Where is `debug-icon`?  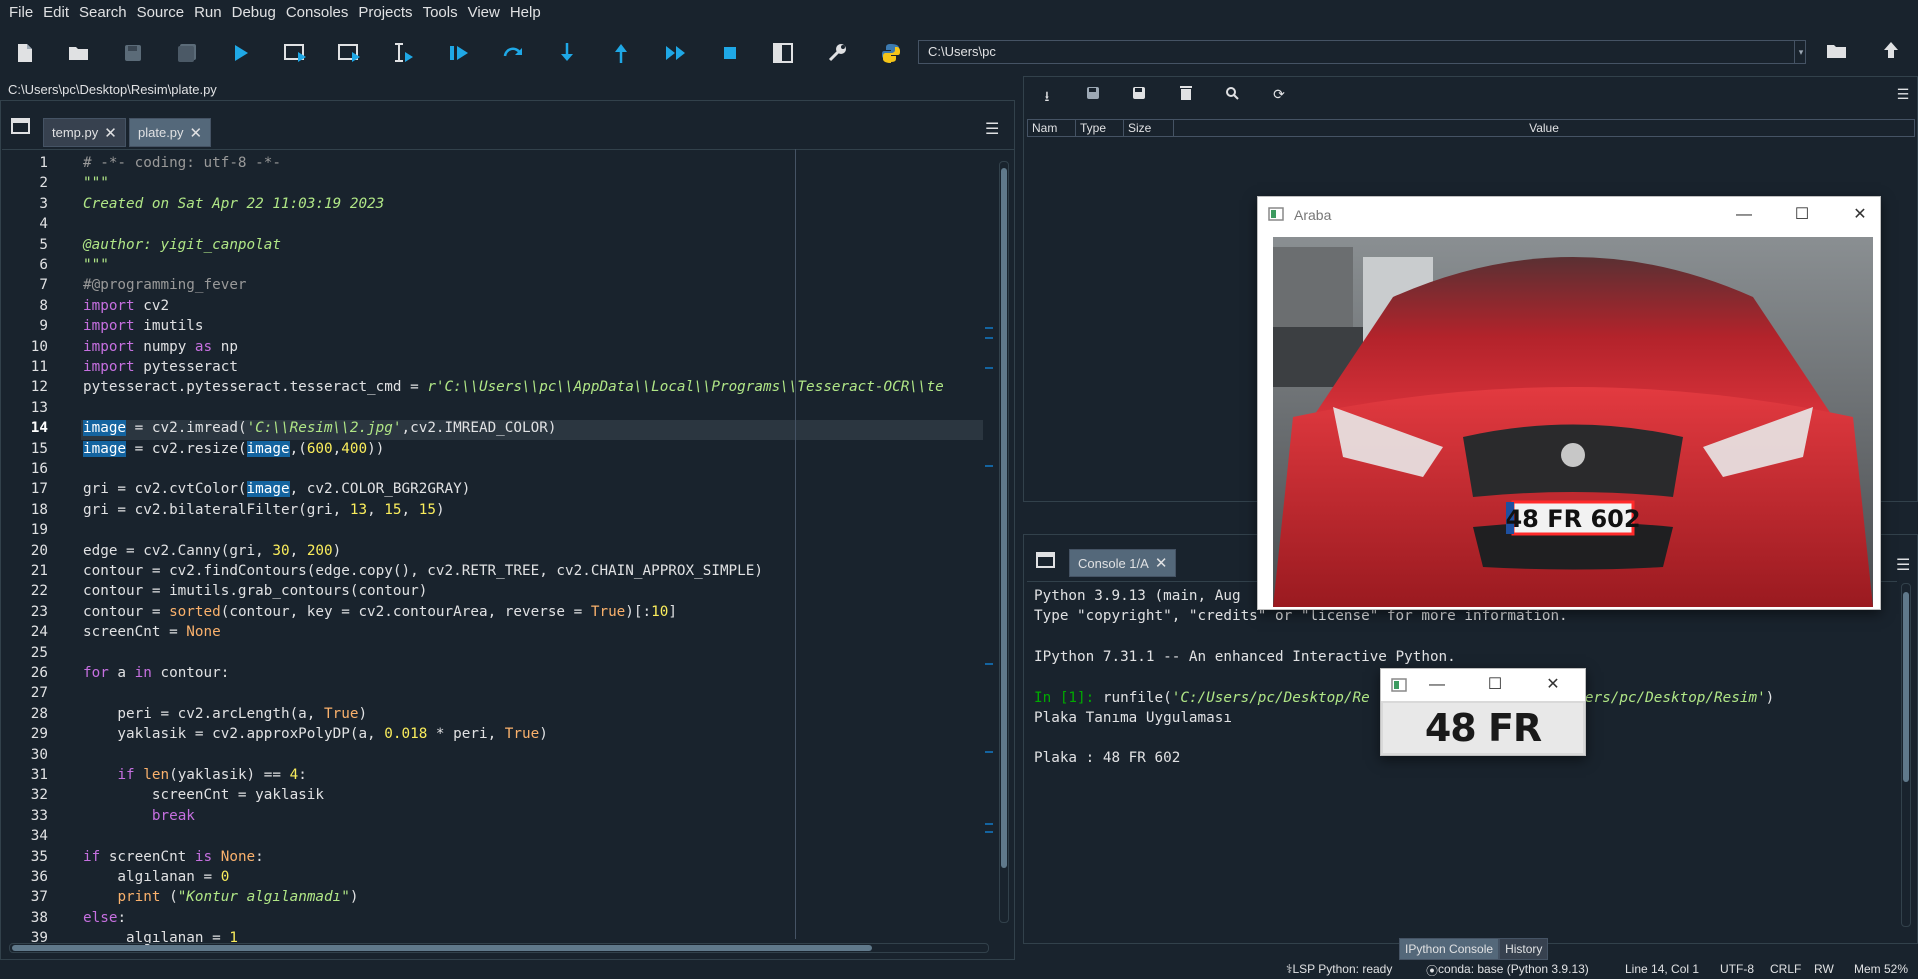
debug-icon is located at coordinates (459, 53).